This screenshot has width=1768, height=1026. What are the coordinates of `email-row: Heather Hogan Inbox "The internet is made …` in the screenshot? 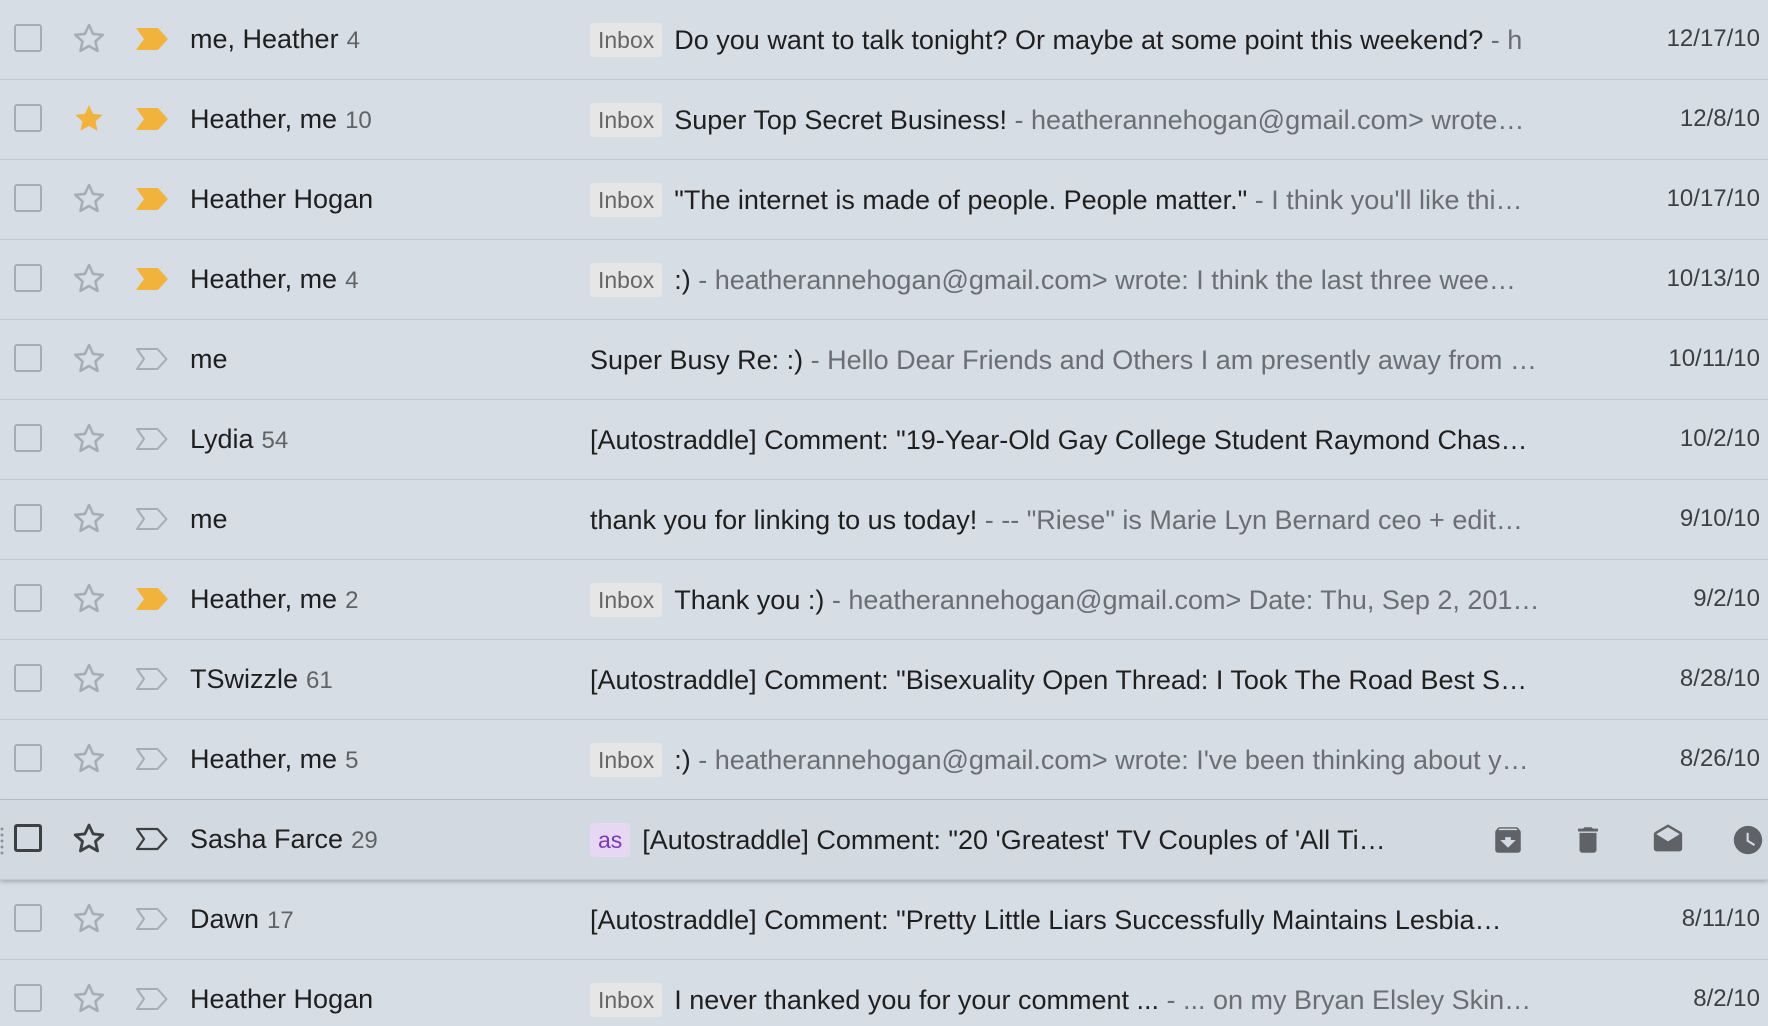 It's located at (884, 200).